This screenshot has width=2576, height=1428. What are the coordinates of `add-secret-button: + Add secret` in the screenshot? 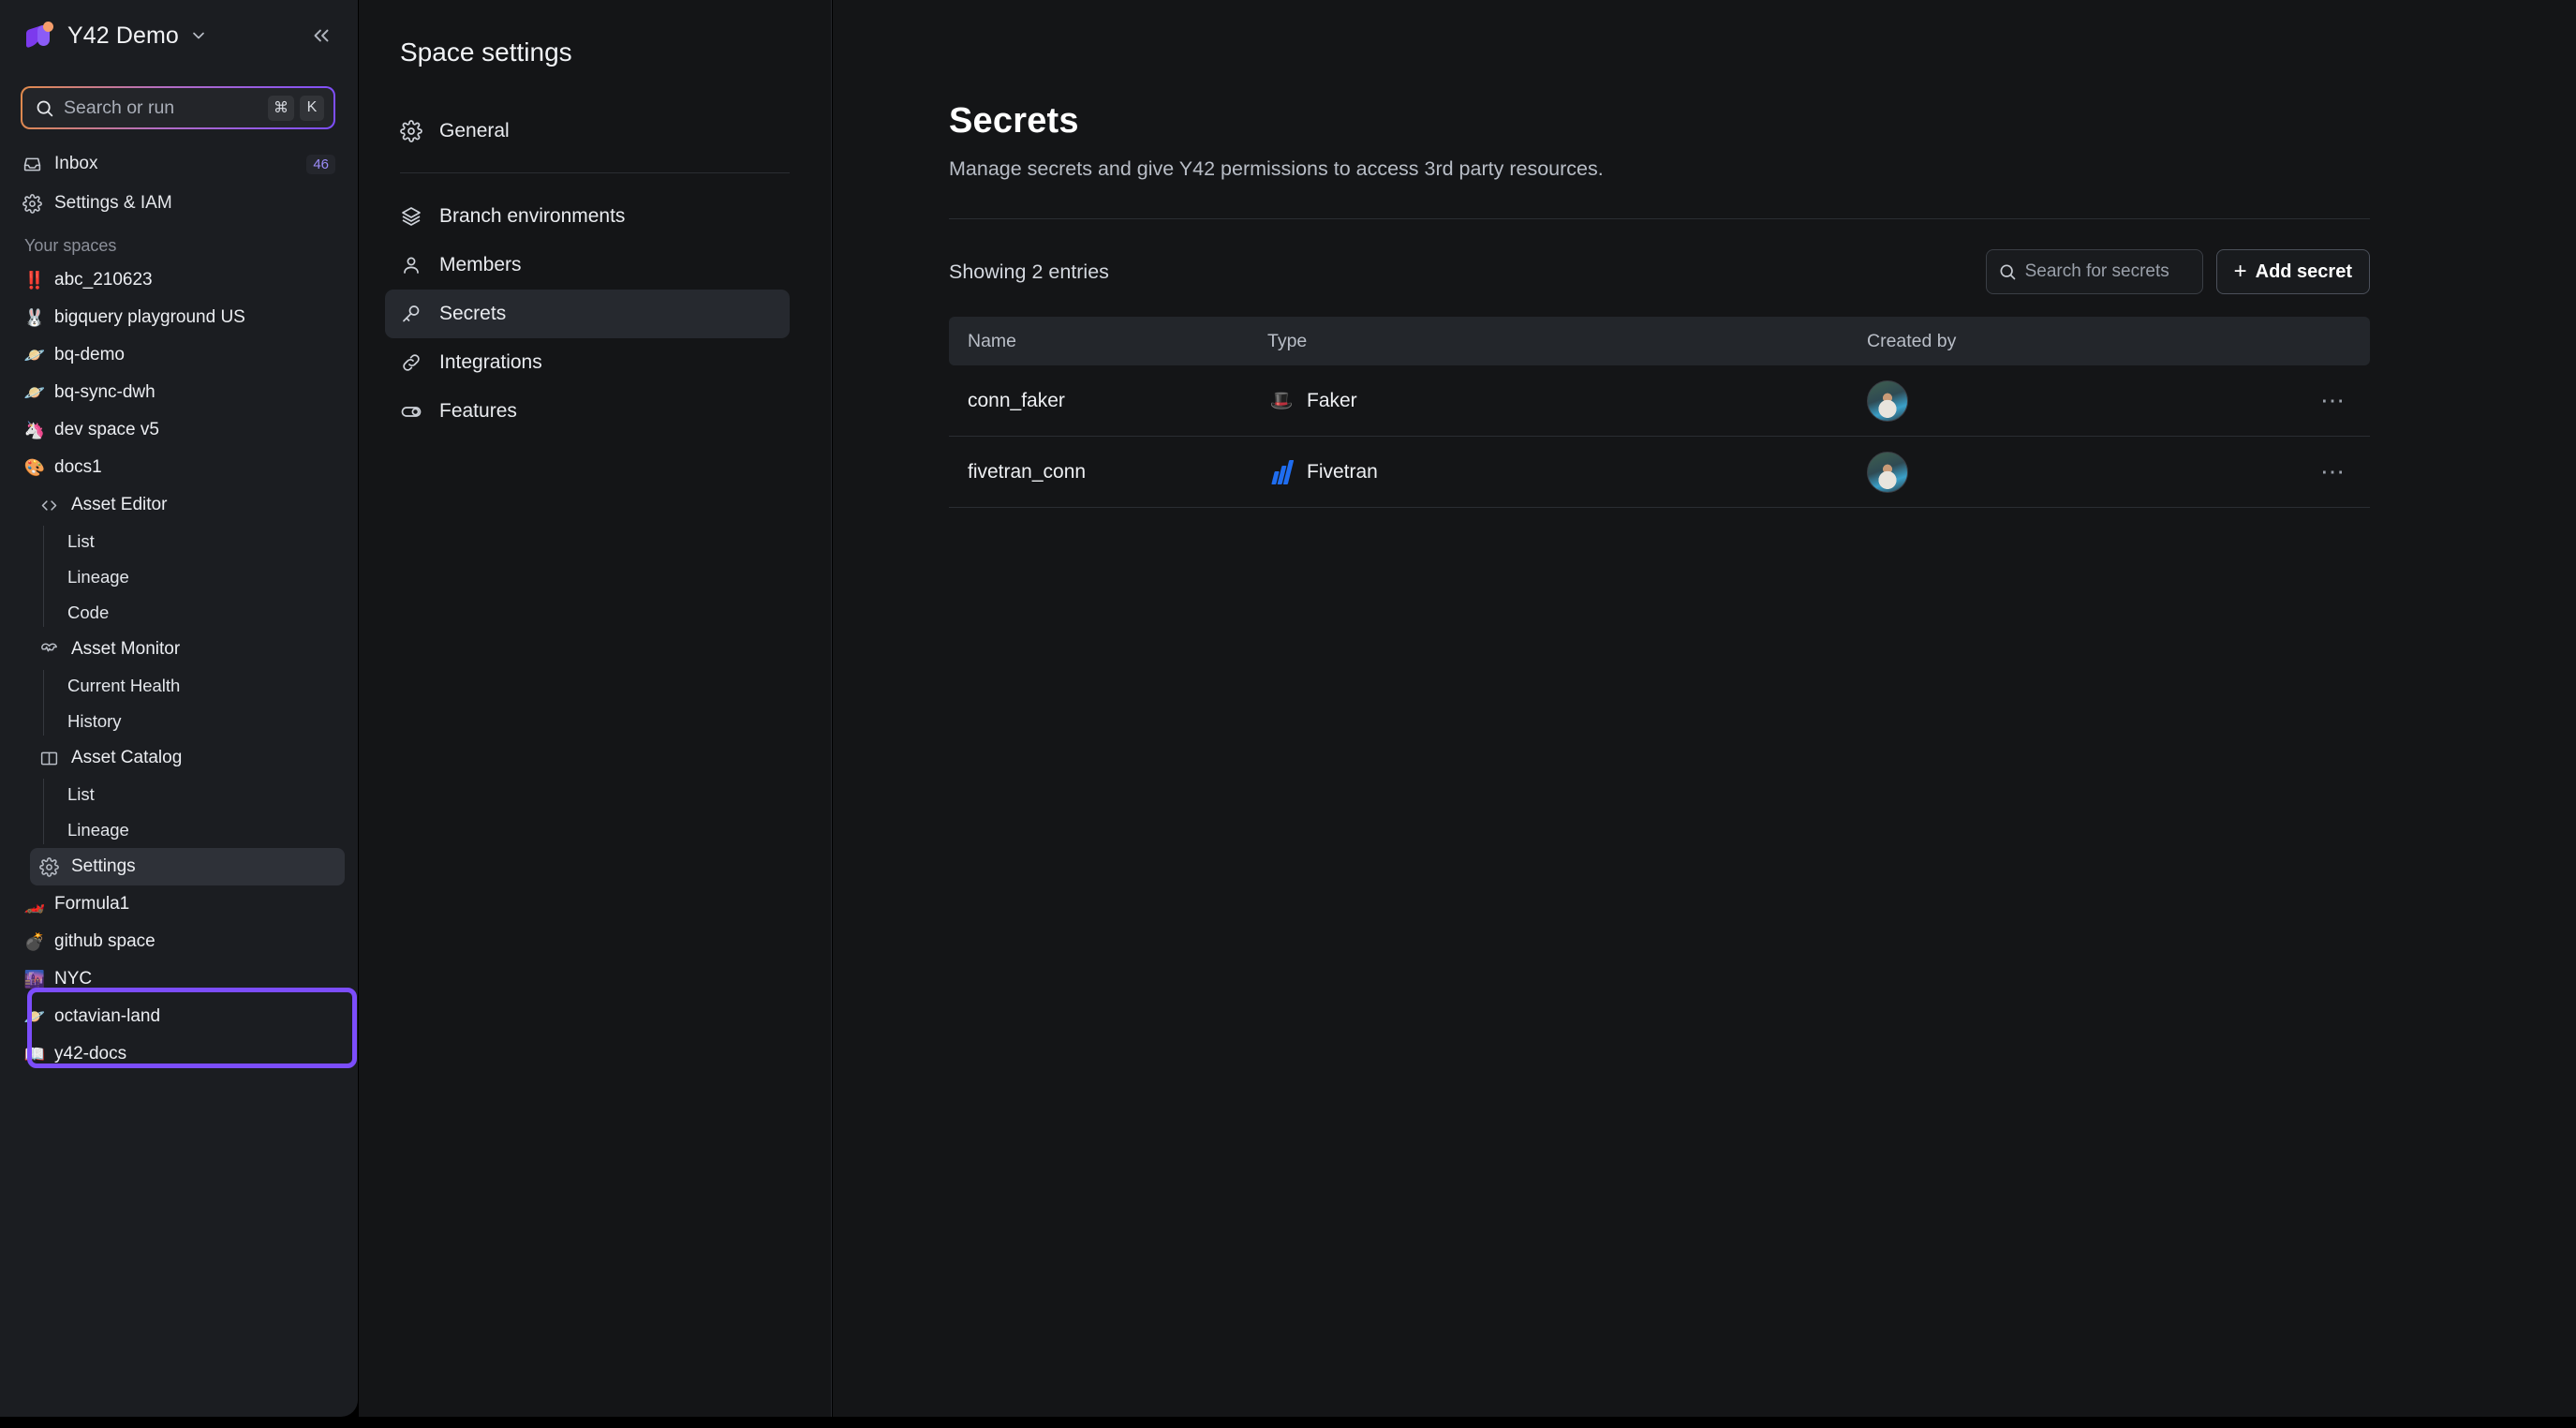 It's located at (2292, 271).